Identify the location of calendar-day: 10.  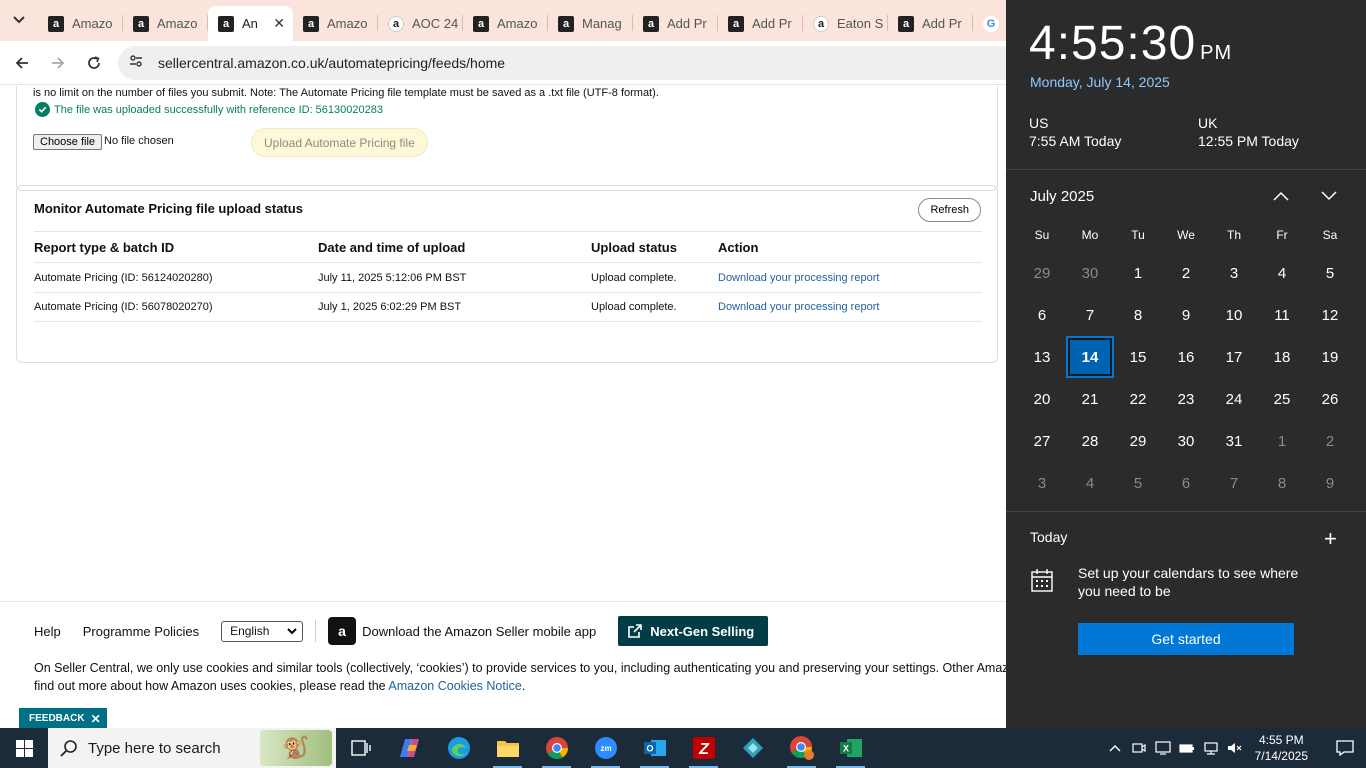
(1234, 315).